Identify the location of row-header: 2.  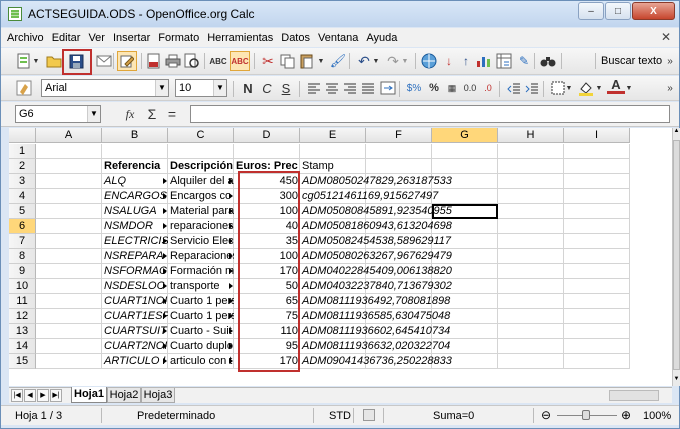
(22, 166).